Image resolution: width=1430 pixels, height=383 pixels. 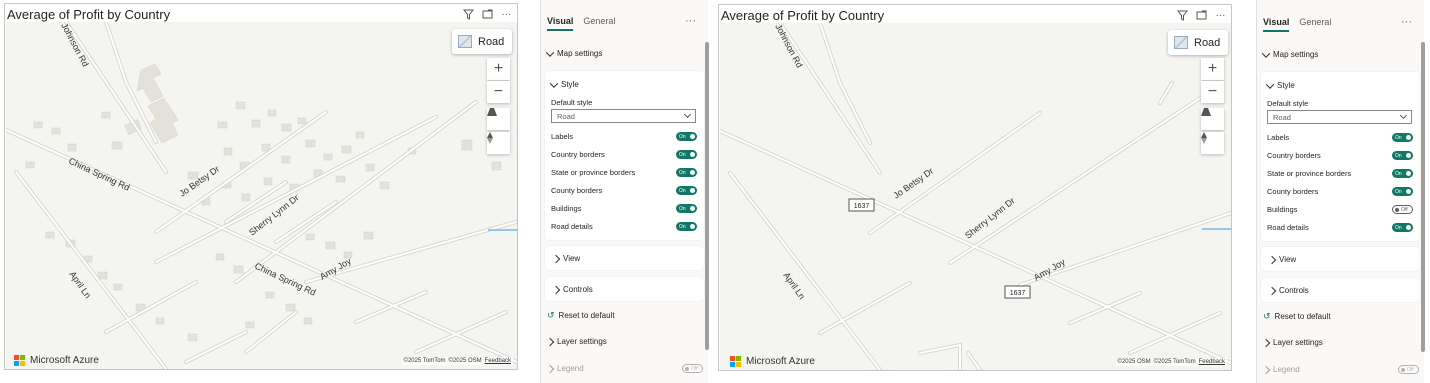 I want to click on street-label: Sherry Lynn Dr, so click(x=990, y=218).